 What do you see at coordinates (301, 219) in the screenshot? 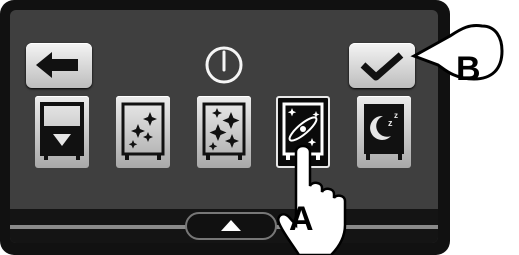
I see `callout-label-a: A` at bounding box center [301, 219].